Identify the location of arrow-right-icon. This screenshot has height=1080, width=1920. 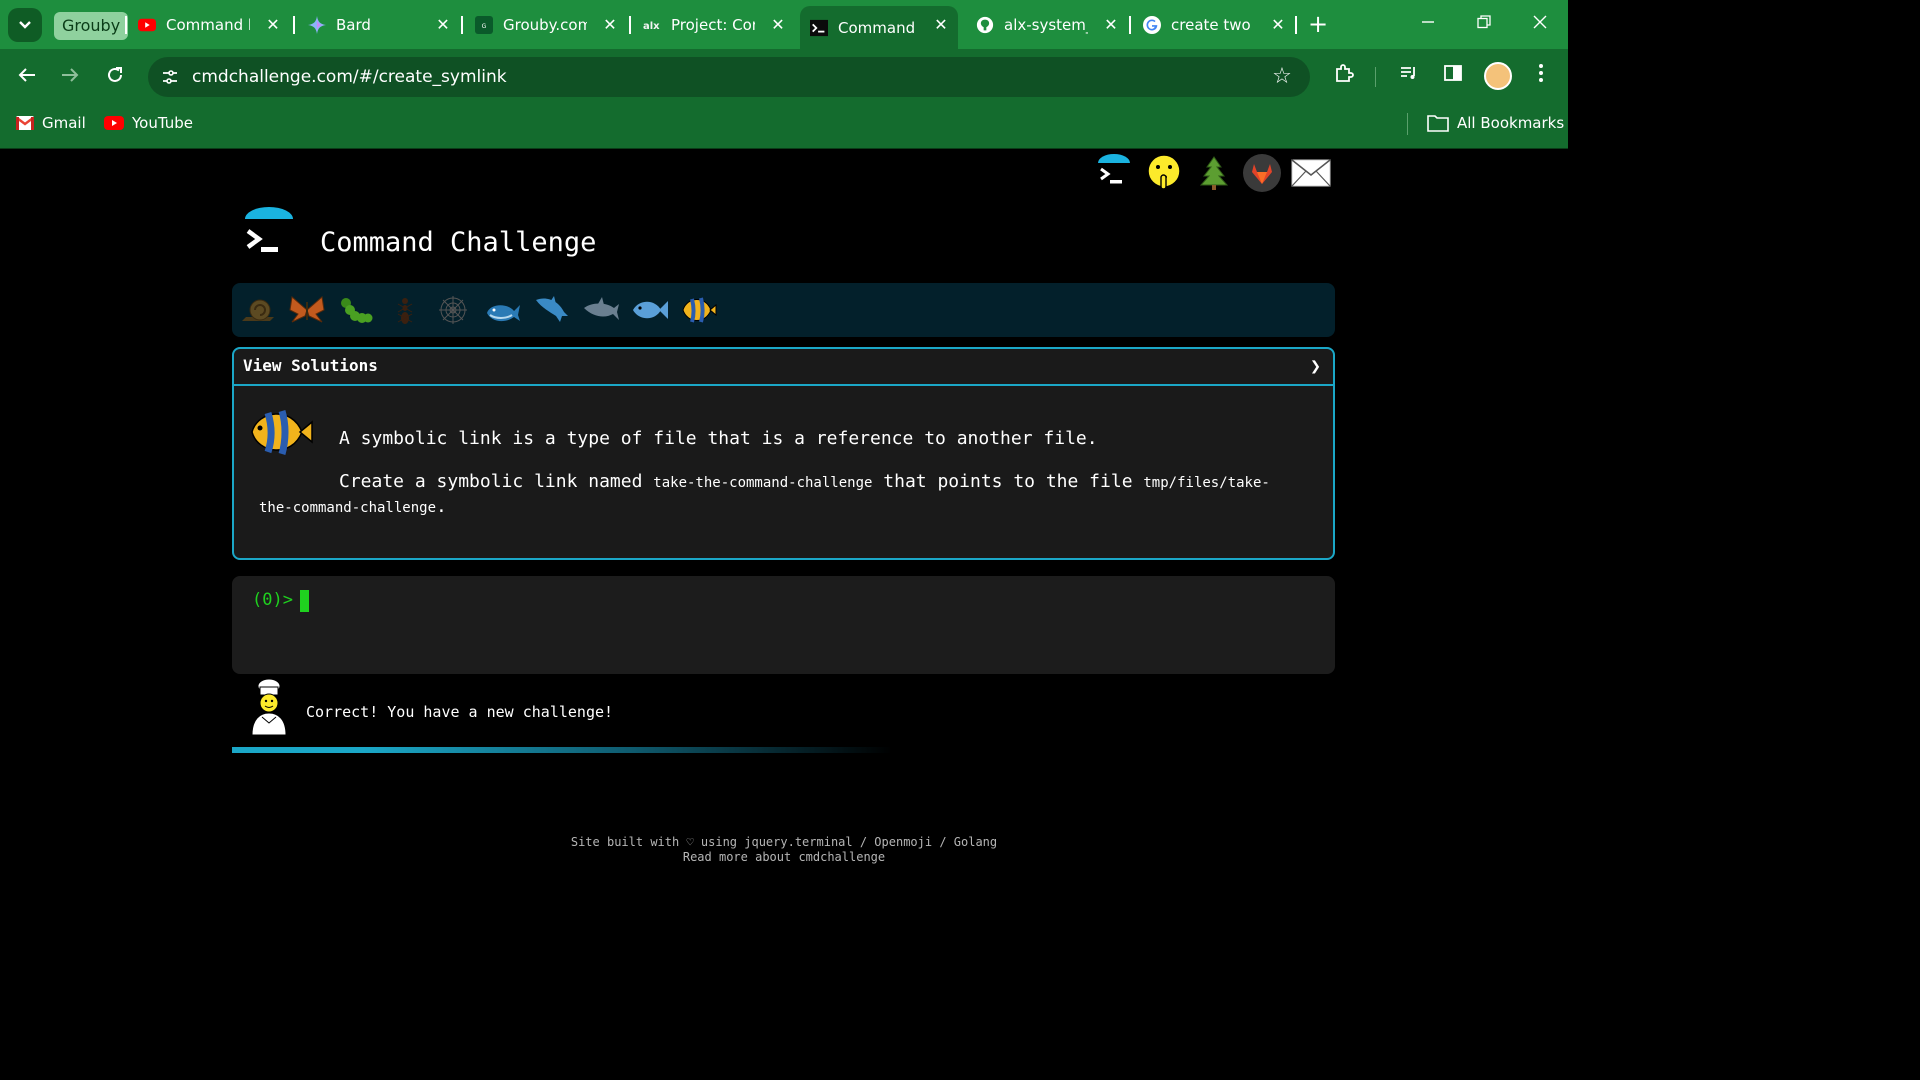
(70, 75).